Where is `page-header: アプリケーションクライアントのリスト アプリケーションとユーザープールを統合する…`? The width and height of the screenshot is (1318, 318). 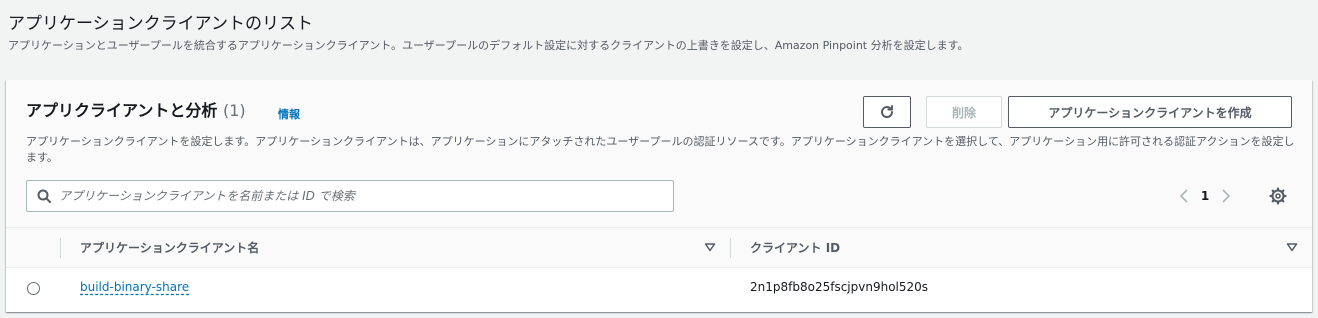 page-header: アプリケーションクライアントのリスト アプリケーションとユーザープールを統合する… is located at coordinates (488, 33).